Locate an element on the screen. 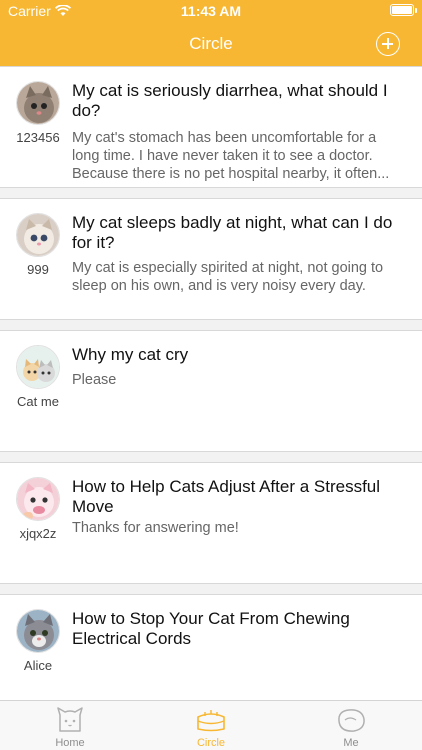 The height and width of the screenshot is (750, 422). add-post-button is located at coordinates (388, 44).